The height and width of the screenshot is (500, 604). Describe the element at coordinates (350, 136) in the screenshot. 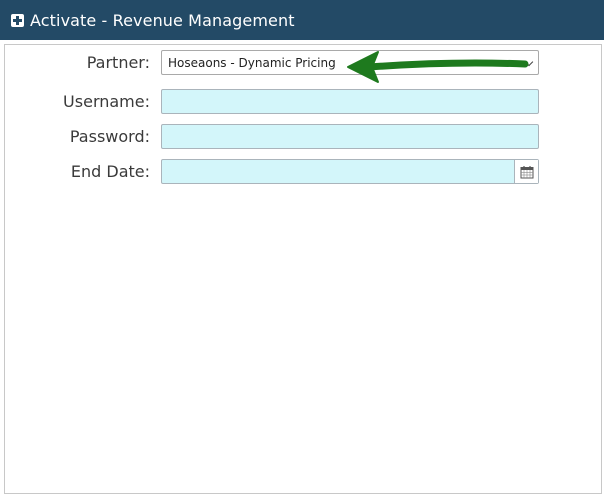

I see `password-input` at that location.